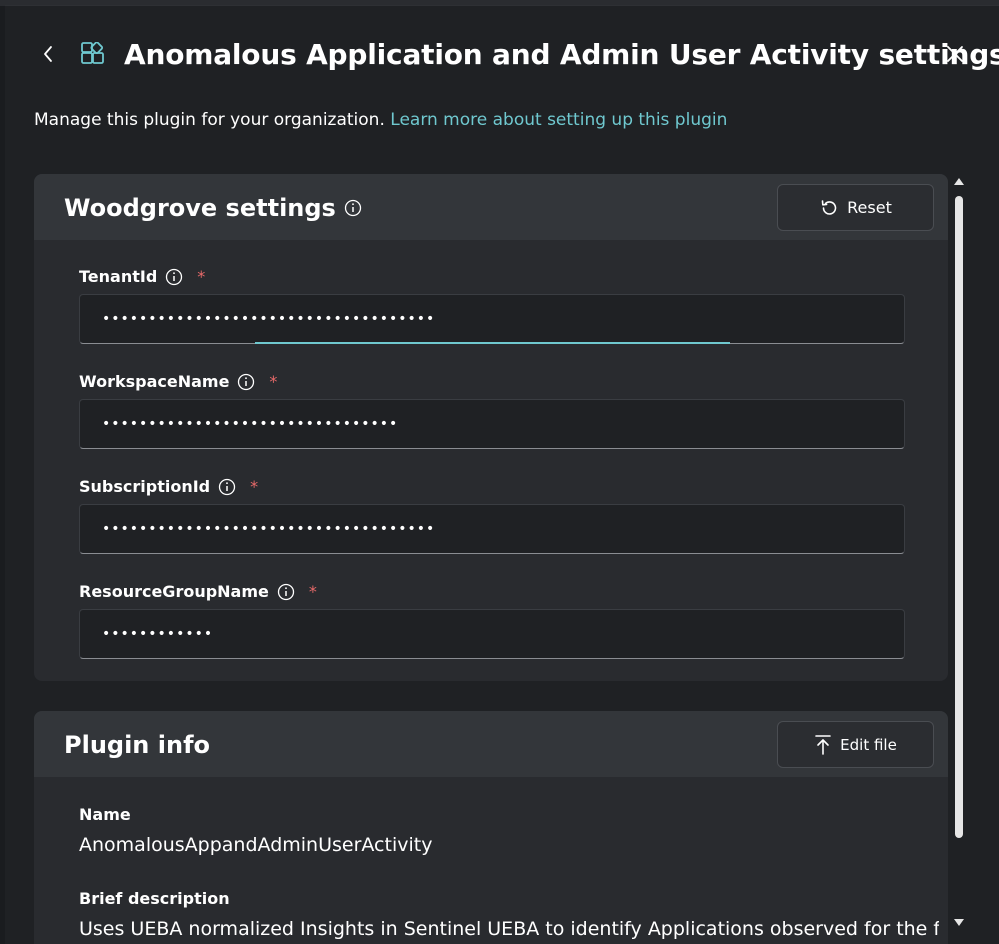  I want to click on learn-more-link: Learn more about setting up this plugin, so click(558, 120).